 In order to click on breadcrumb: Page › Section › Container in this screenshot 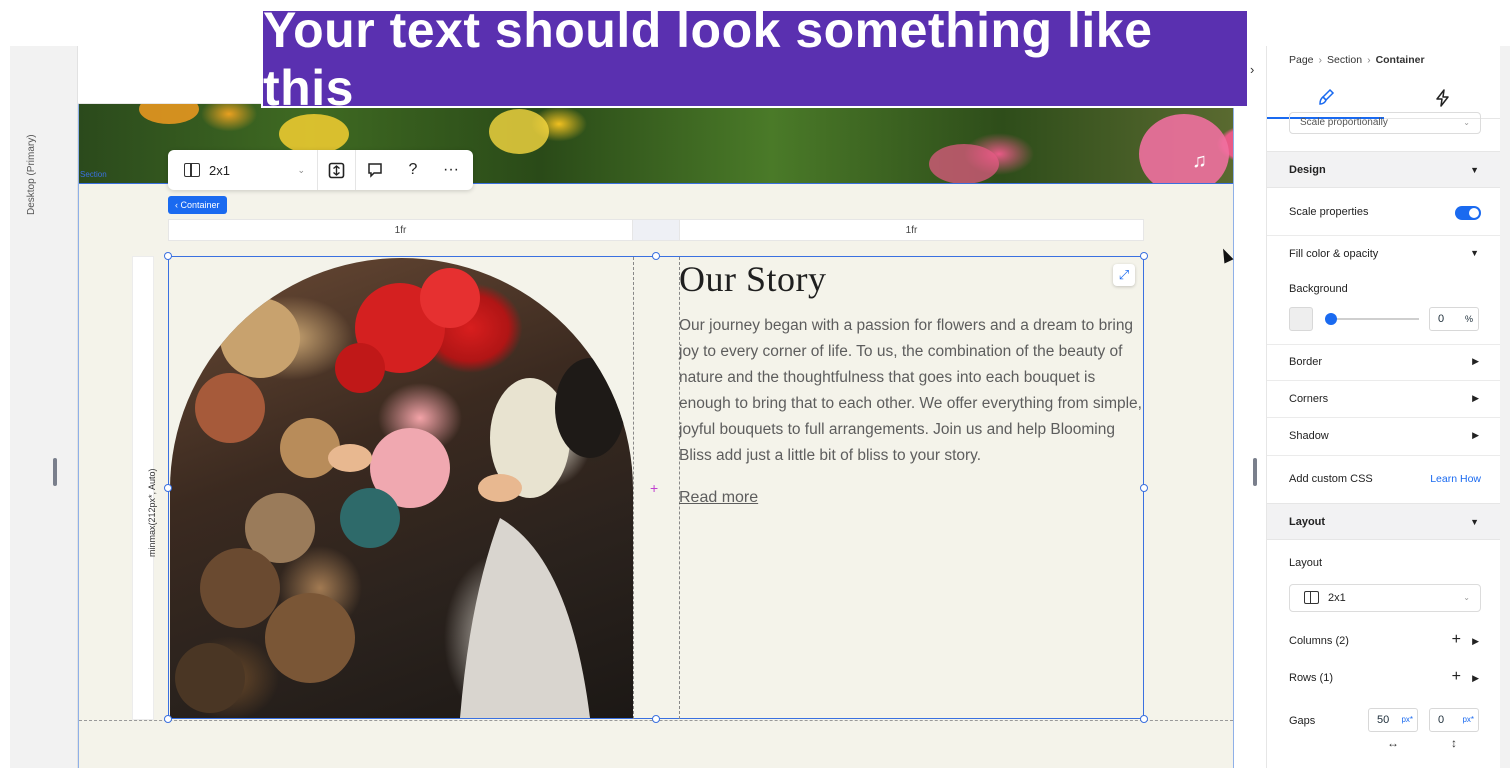, I will do `click(1357, 60)`.